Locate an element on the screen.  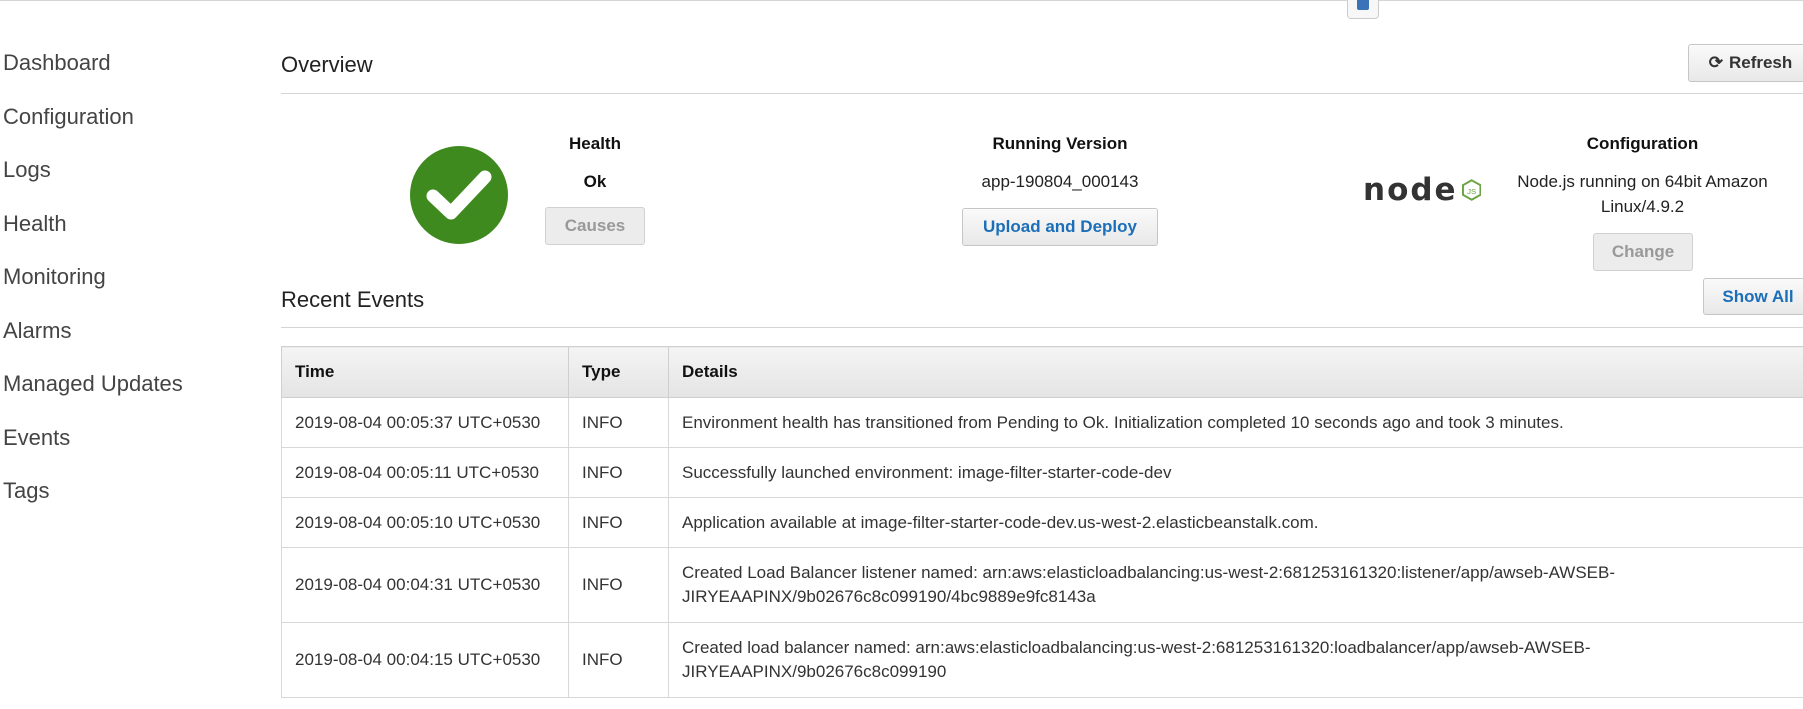
refresh-label: Refresh is located at coordinates (1760, 62).